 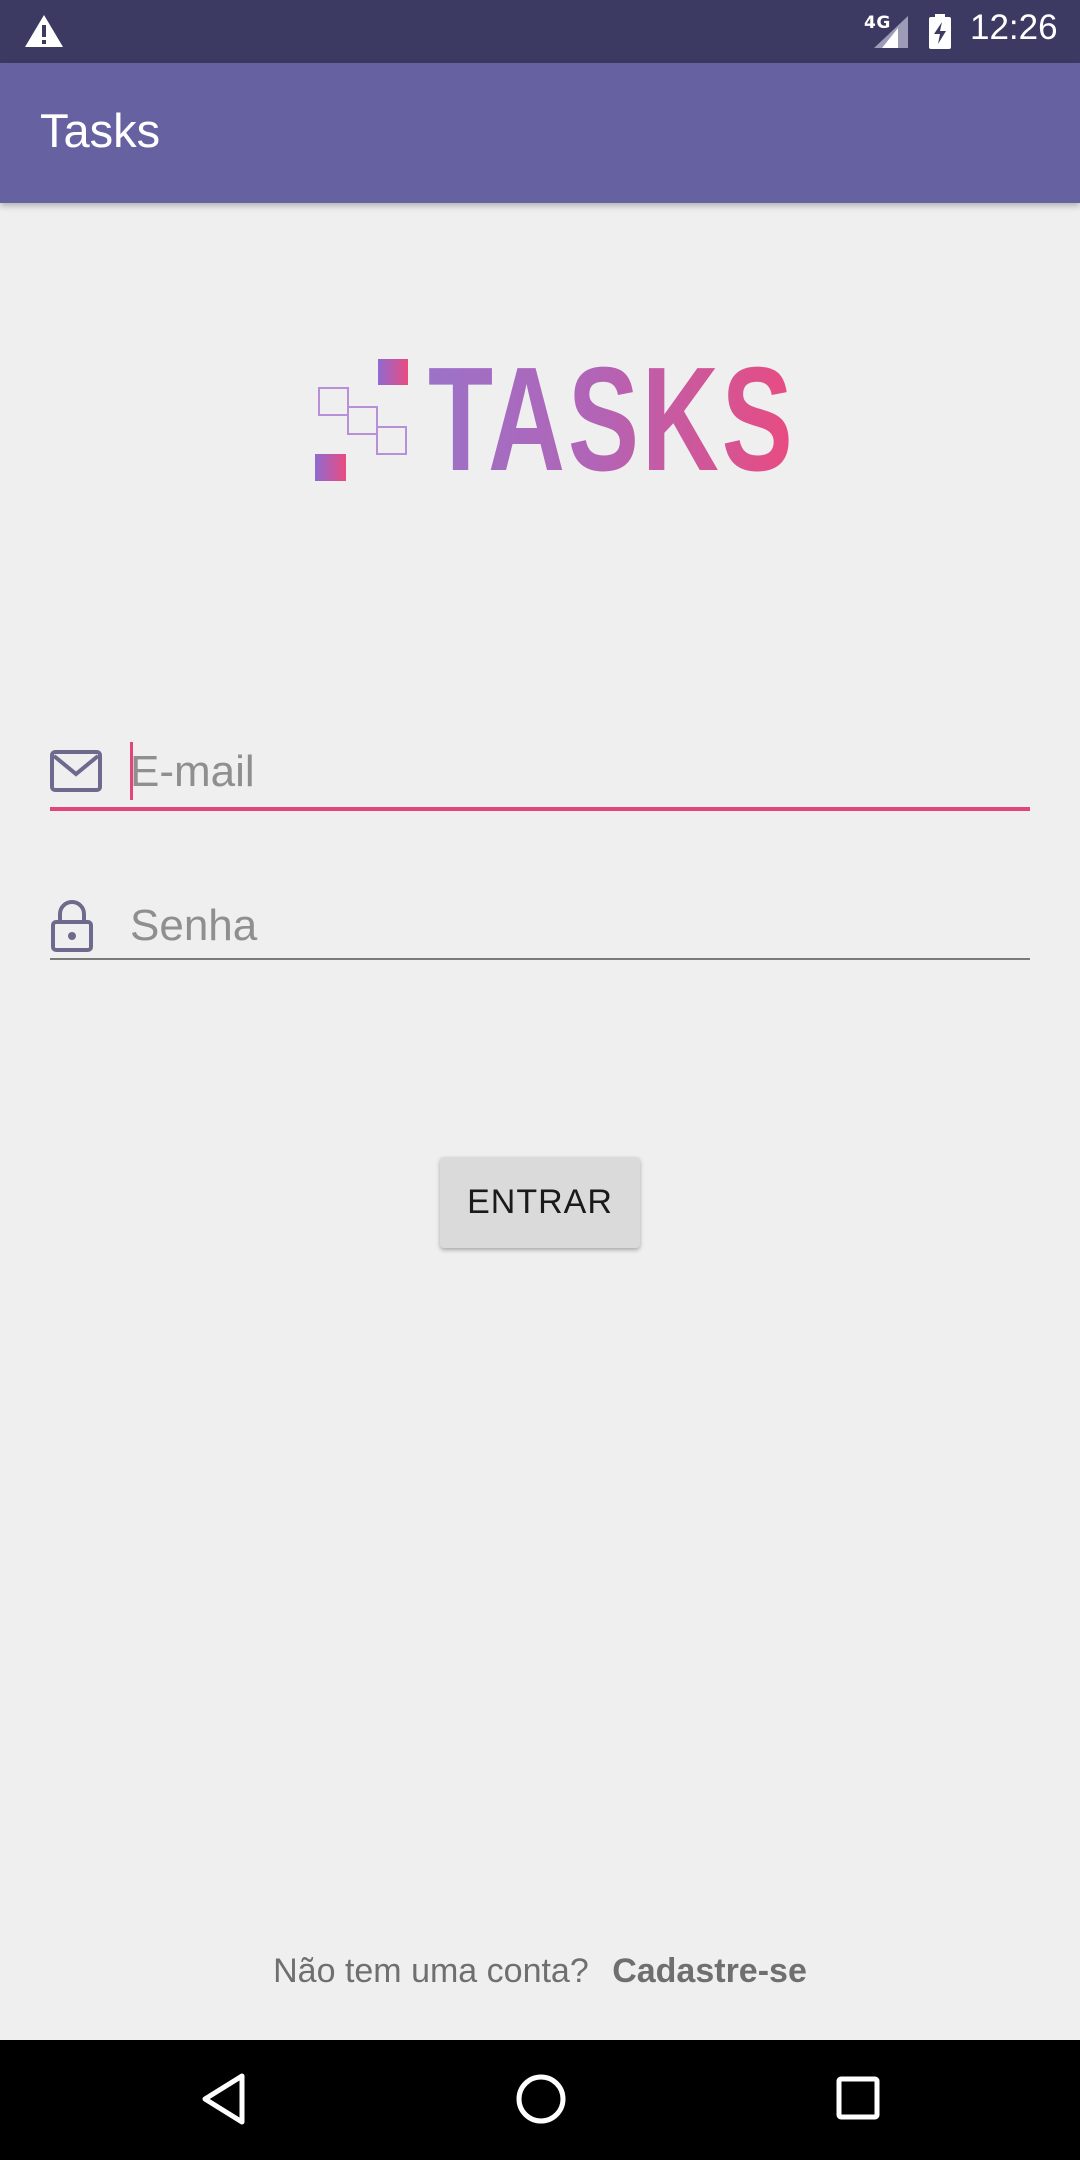 What do you see at coordinates (540, 1202) in the screenshot?
I see `enter-button: ENTRAR` at bounding box center [540, 1202].